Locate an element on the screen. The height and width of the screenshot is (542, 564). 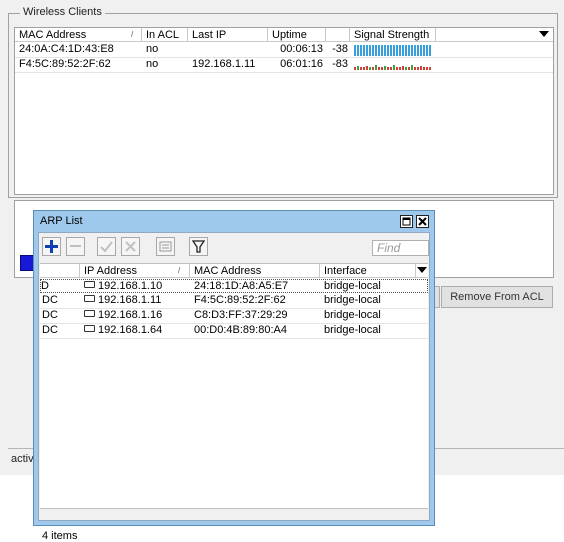
last-ip-cell is located at coordinates (228, 49).